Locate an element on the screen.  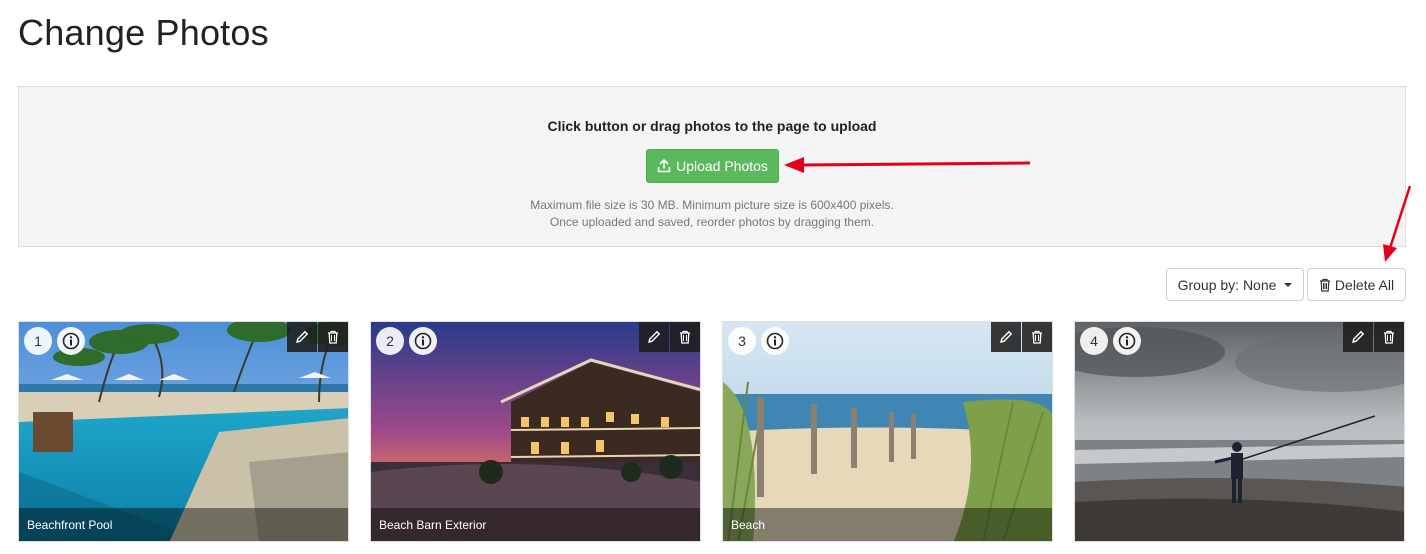
photo-number-badge: 1 is located at coordinates (38, 341).